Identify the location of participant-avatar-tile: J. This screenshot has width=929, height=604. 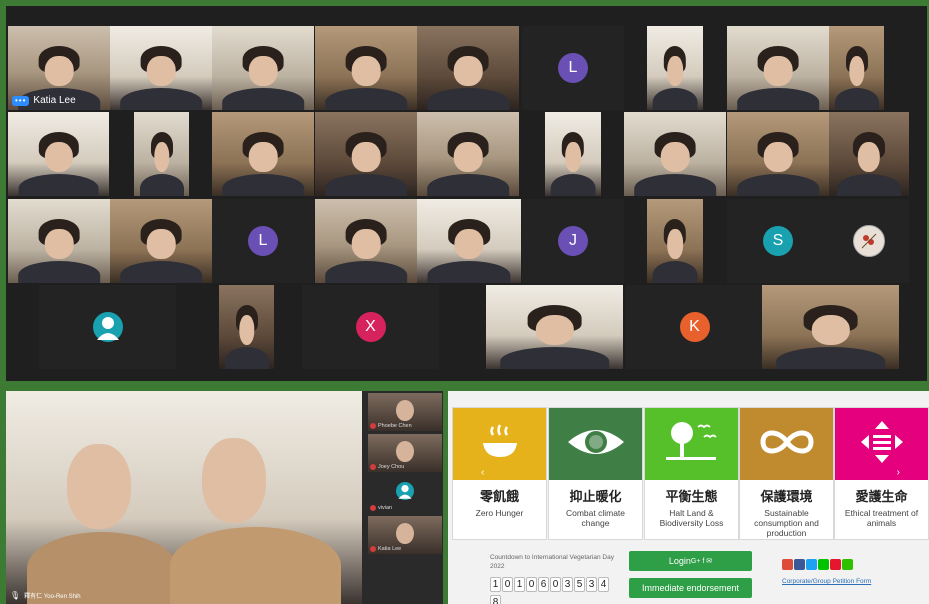
(573, 241).